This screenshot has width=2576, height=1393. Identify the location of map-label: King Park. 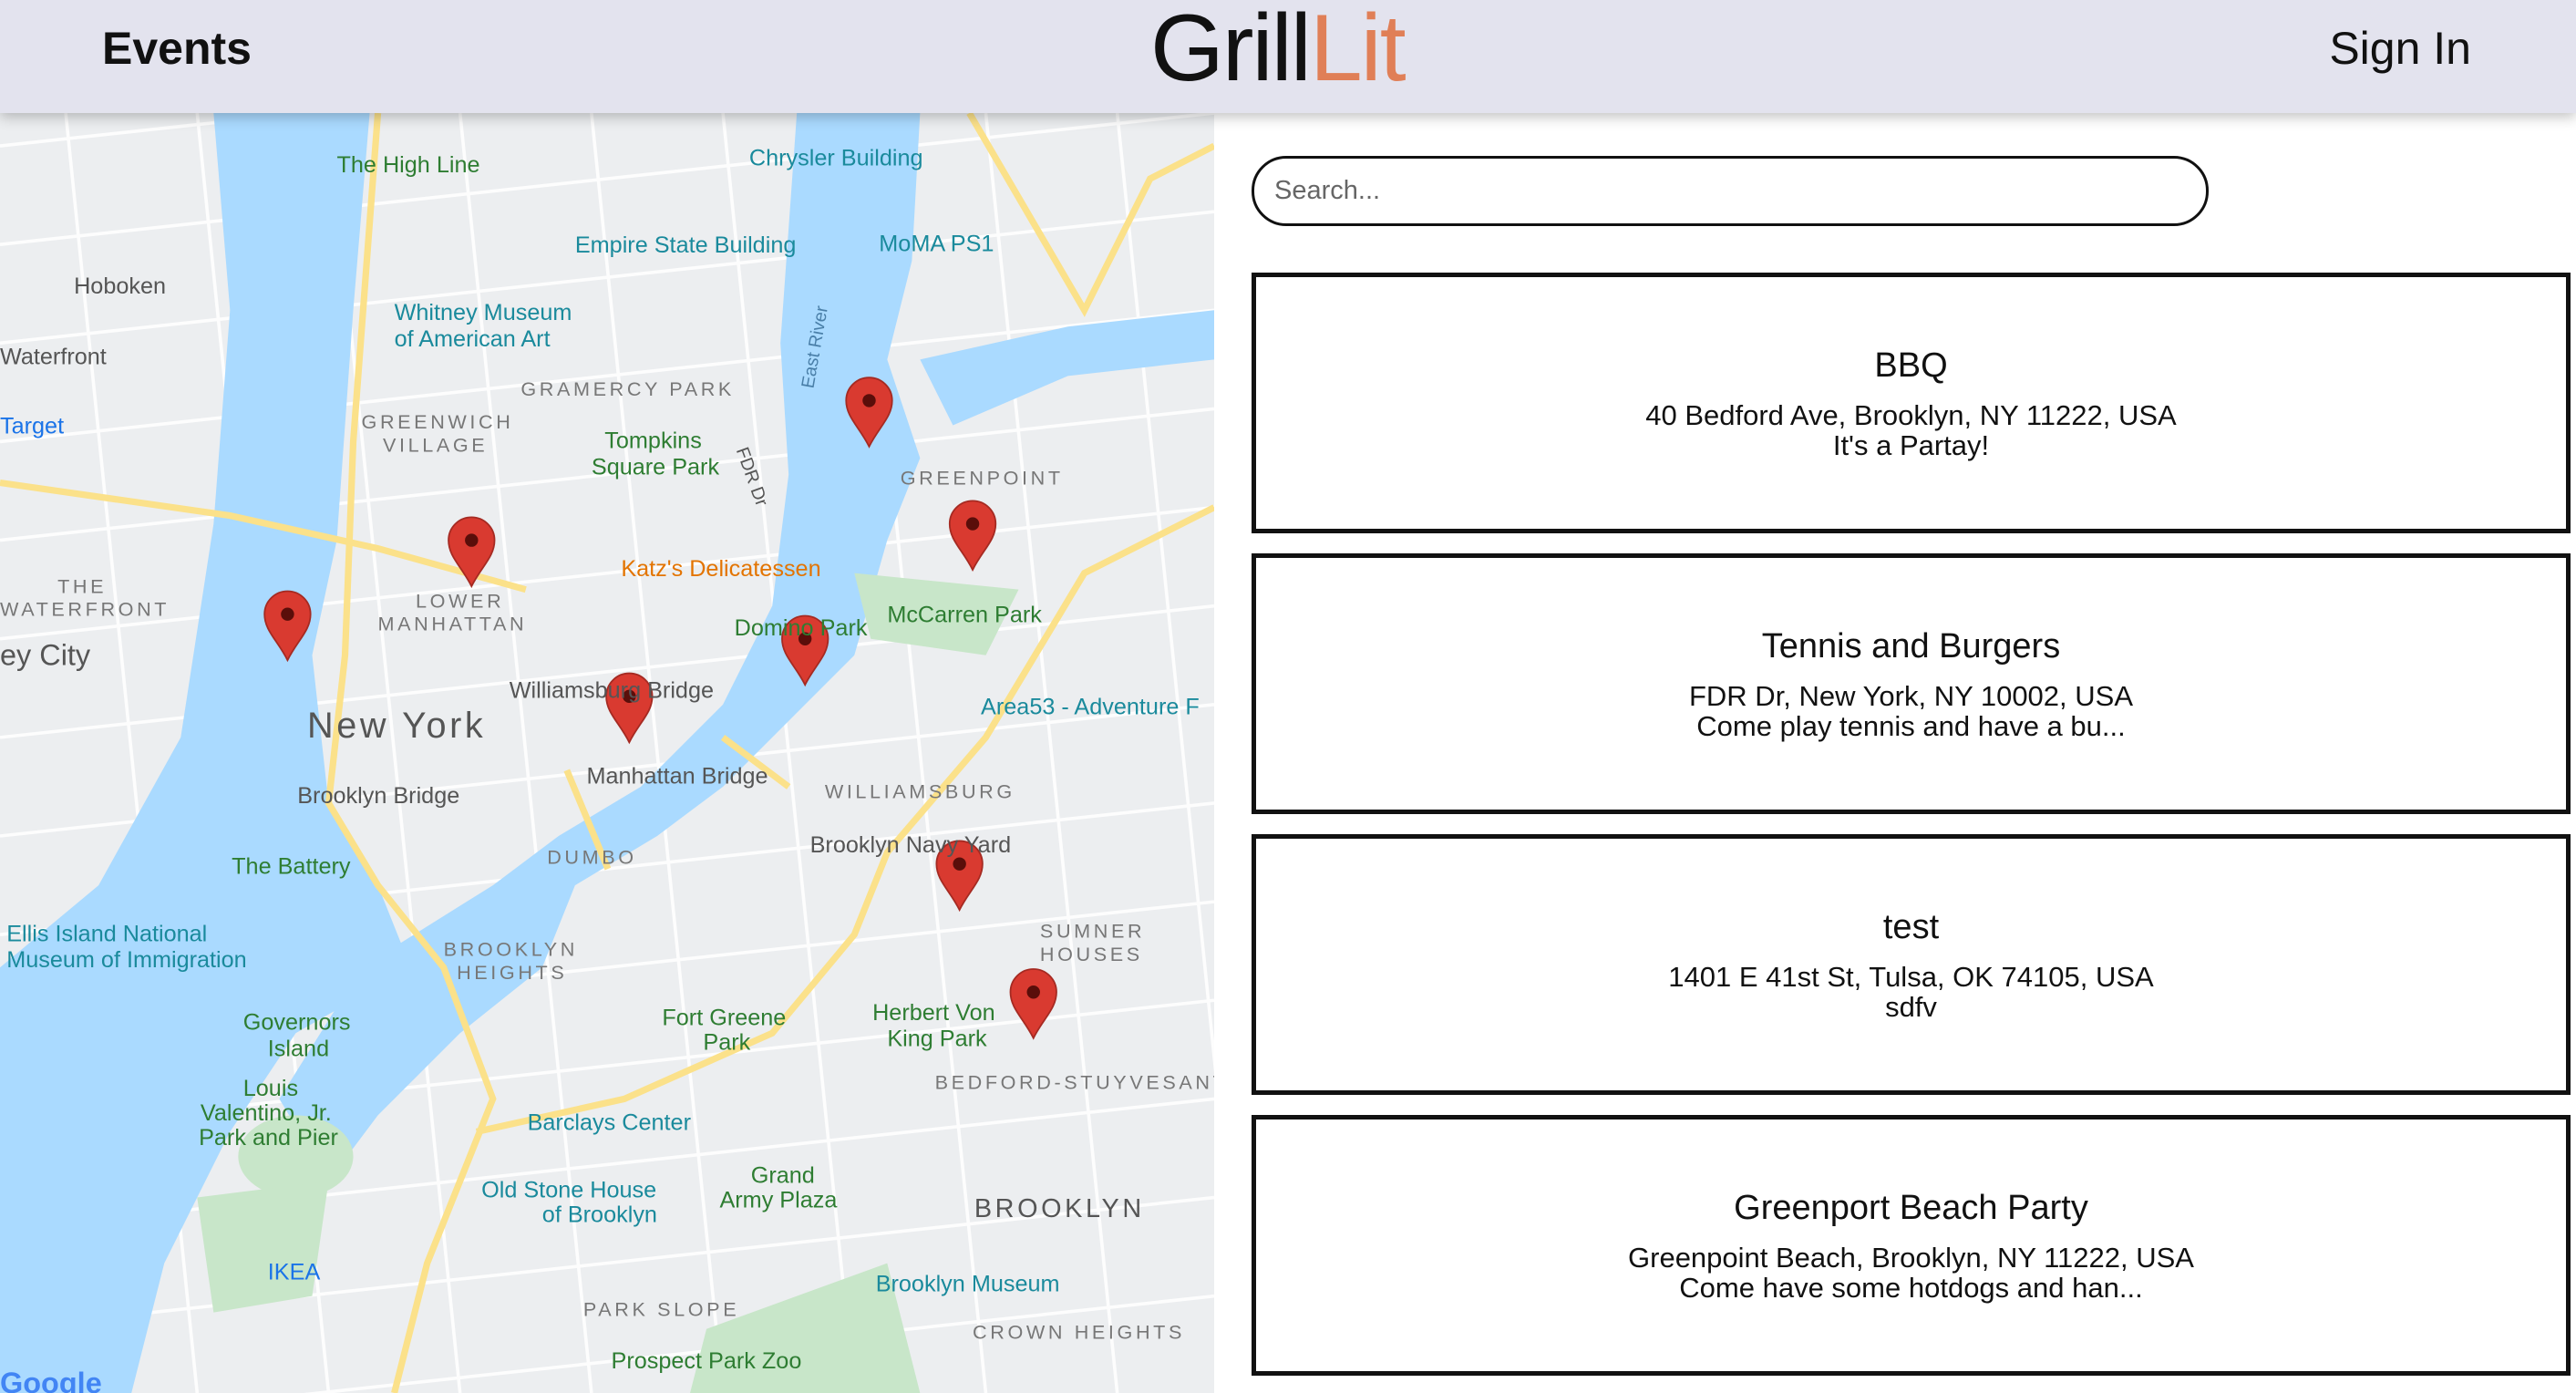
(937, 1039).